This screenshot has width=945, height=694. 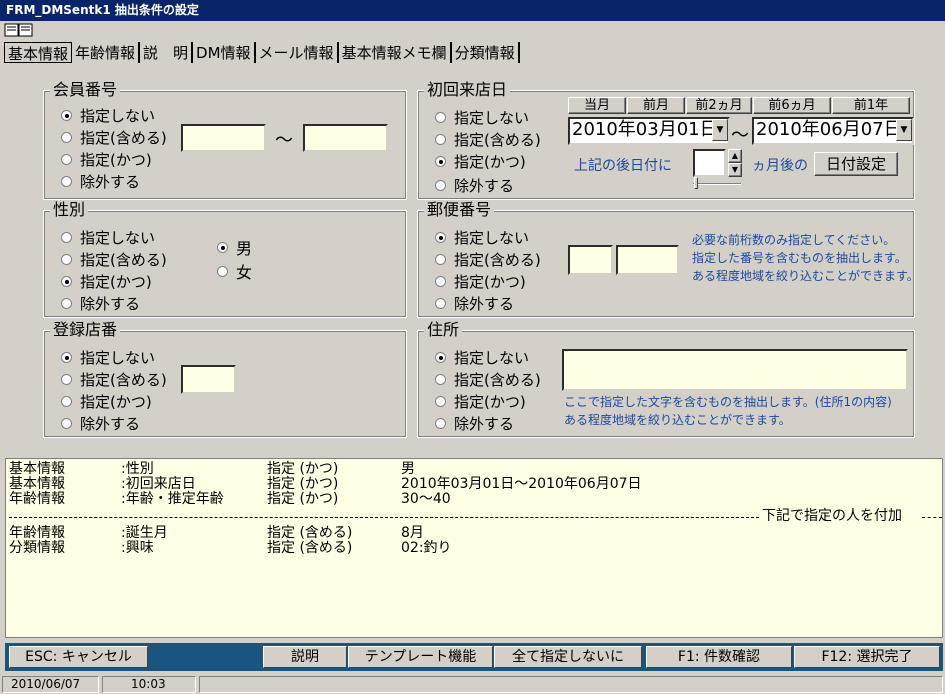 What do you see at coordinates (571, 684) in the screenshot?
I see `status-message` at bounding box center [571, 684].